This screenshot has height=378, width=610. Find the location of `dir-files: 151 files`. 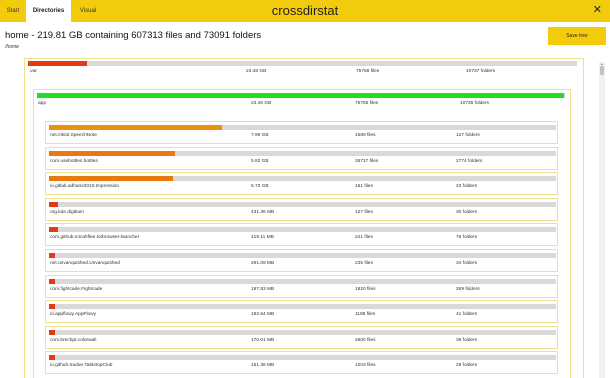

dir-files: 151 files is located at coordinates (364, 187).